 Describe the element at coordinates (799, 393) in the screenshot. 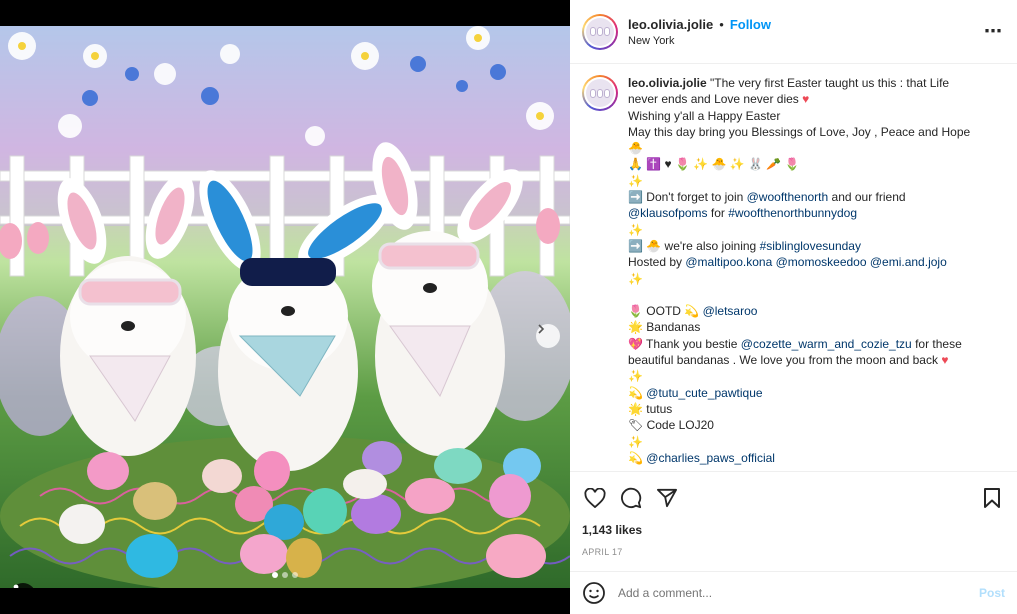

I see `caption-line: 💫 @tutu_cute_pawtique` at that location.